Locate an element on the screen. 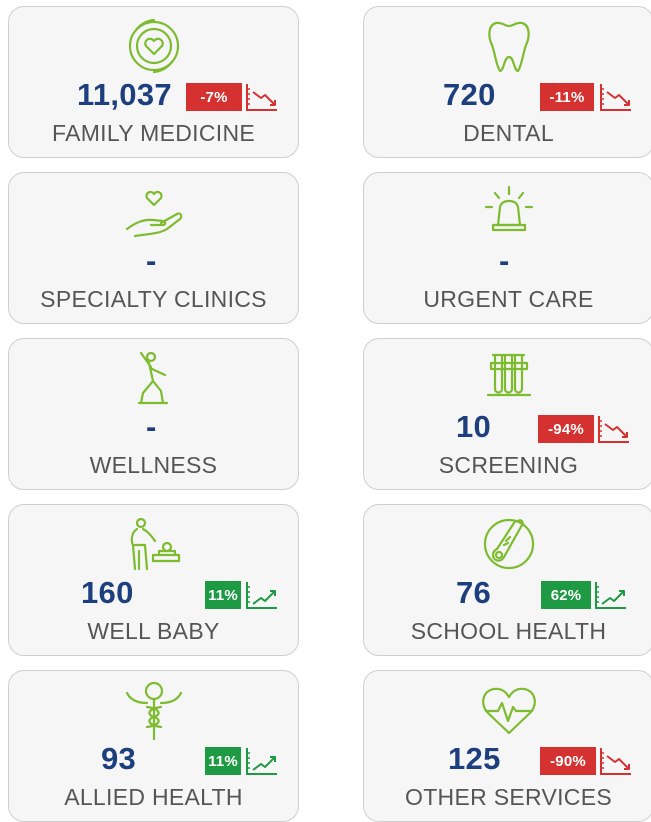 The image size is (651, 822). card-allied-health: 93 11% ALLIED HEALTH is located at coordinates (153, 746).